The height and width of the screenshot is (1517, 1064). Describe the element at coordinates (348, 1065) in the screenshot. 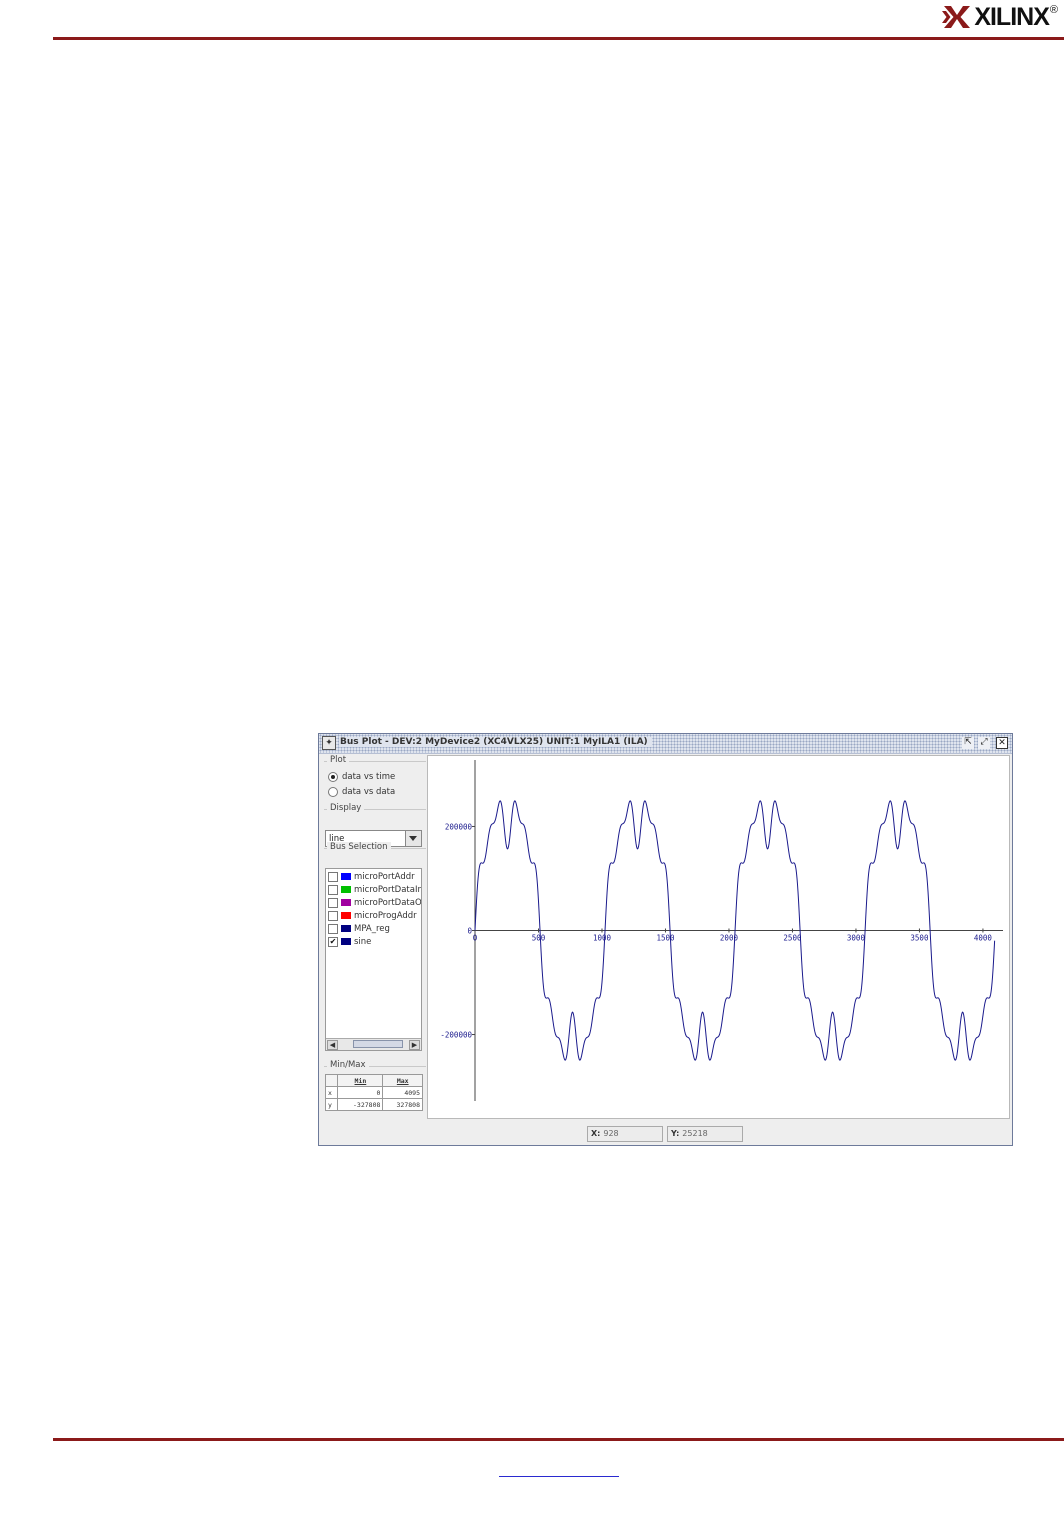

I see `minmax-group-label: Min/Max` at that location.